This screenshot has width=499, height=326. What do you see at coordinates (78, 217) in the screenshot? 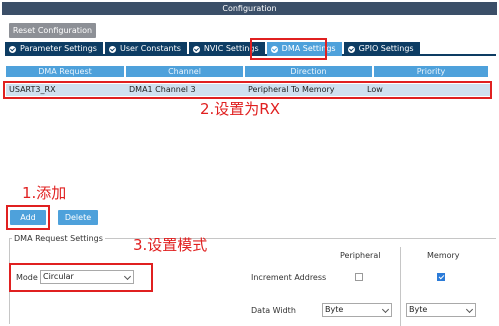
I see `delete-button: Delete` at bounding box center [78, 217].